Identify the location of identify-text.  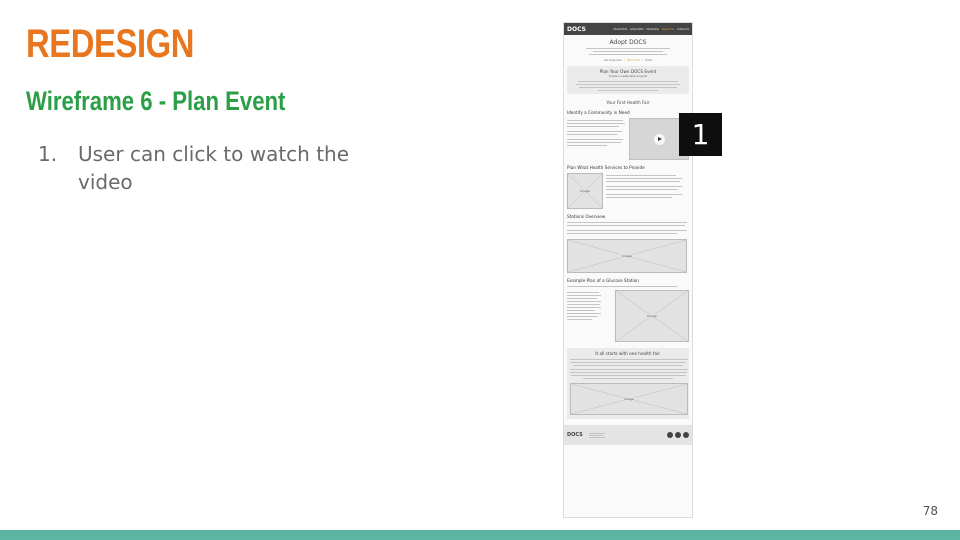
(596, 139).